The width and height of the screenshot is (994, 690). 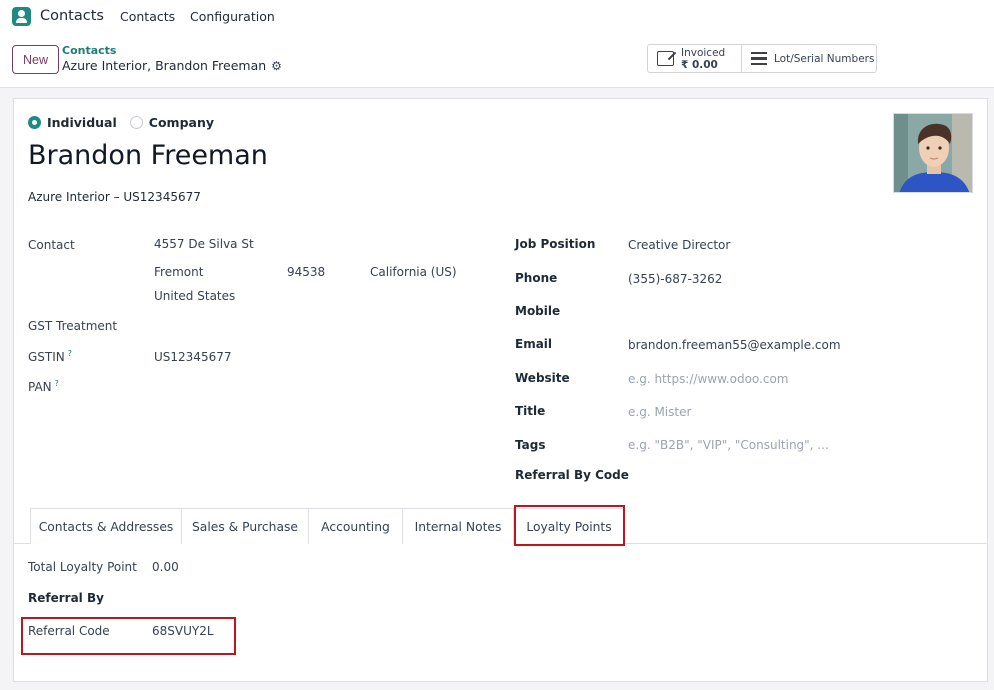 What do you see at coordinates (530, 445) in the screenshot?
I see `tags-label: Tags` at bounding box center [530, 445].